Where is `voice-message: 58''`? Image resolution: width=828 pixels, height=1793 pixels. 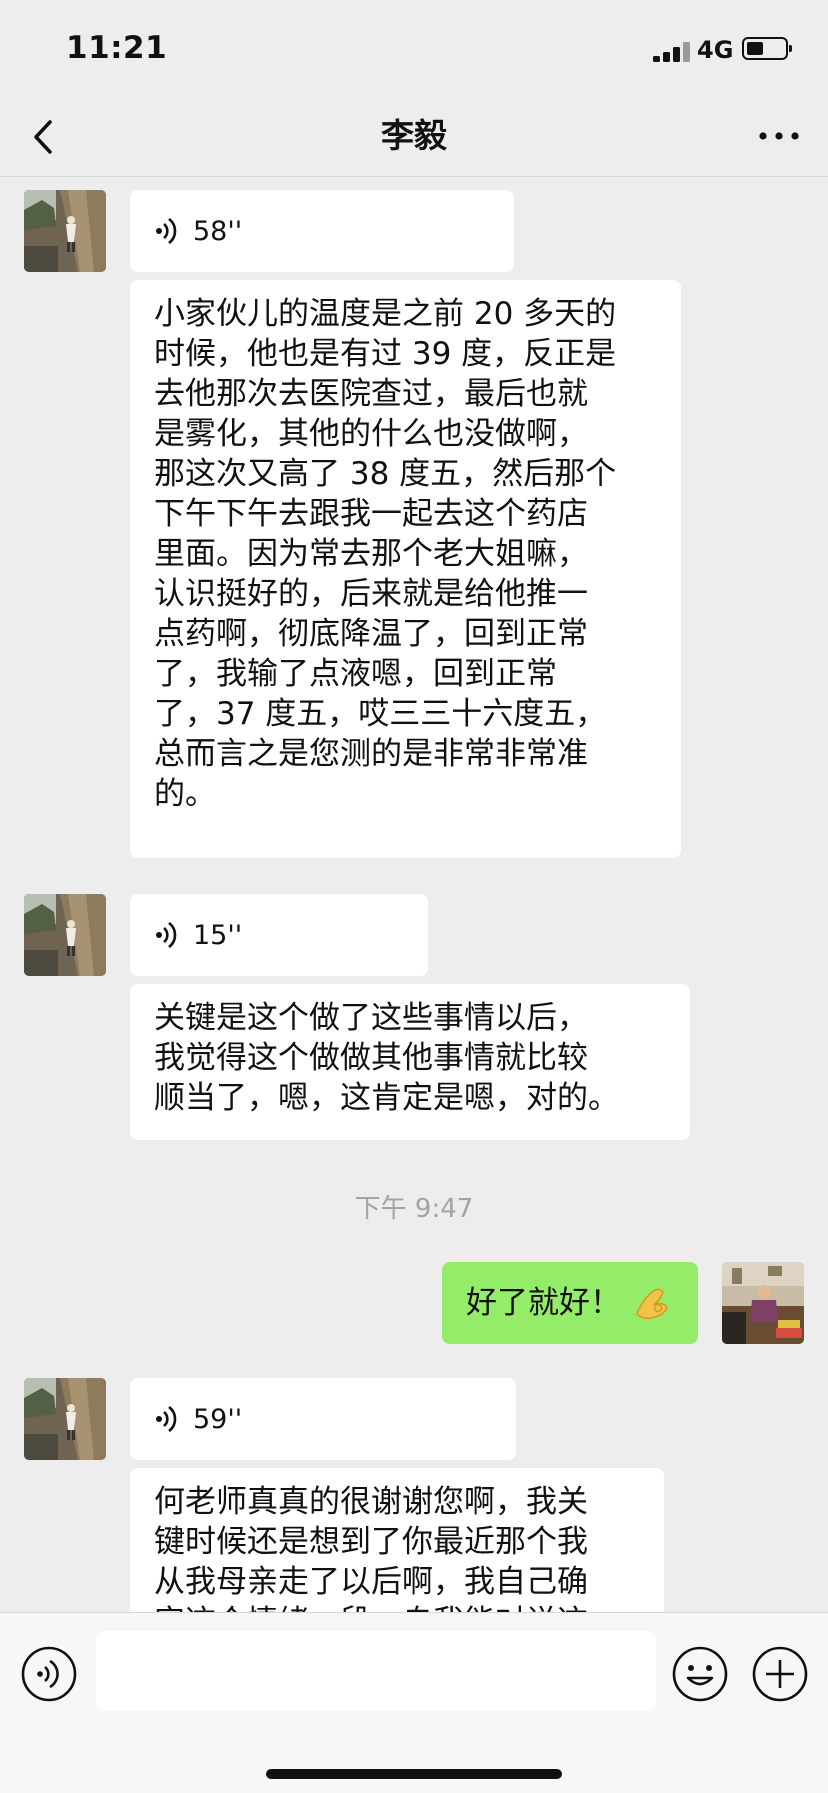
voice-message: 58'' is located at coordinates (322, 231).